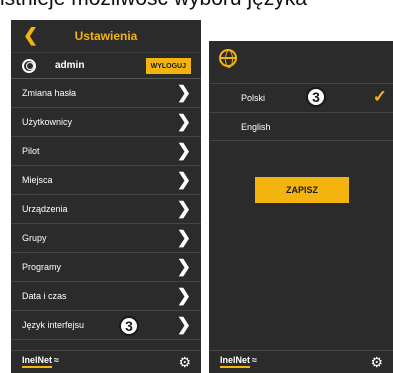 Image resolution: width=393 pixels, height=373 pixels. I want to click on menu-item-remote: Pilot ❯, so click(106, 151).